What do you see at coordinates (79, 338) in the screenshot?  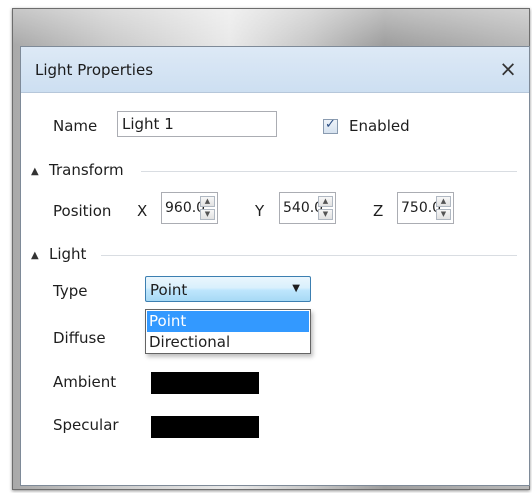 I see `diffuse-label: Diffuse` at bounding box center [79, 338].